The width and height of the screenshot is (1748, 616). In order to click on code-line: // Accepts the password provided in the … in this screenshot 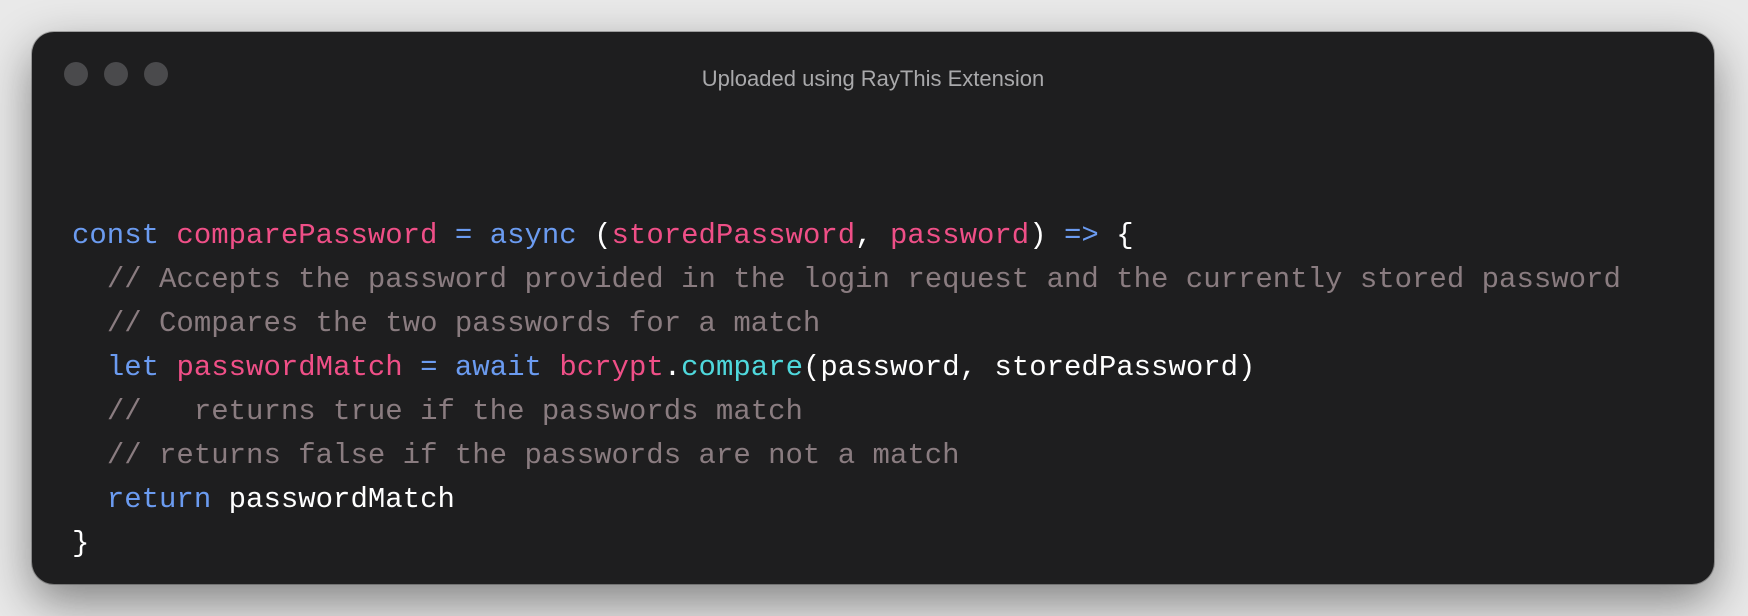, I will do `click(846, 280)`.